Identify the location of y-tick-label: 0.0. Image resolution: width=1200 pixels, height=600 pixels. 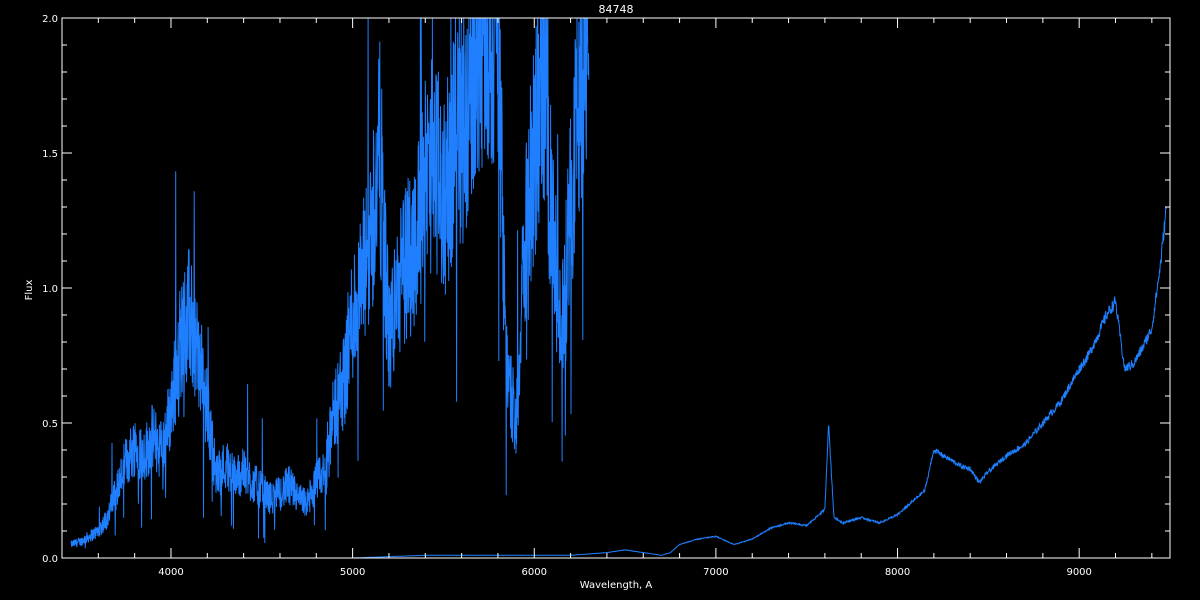
(50, 559).